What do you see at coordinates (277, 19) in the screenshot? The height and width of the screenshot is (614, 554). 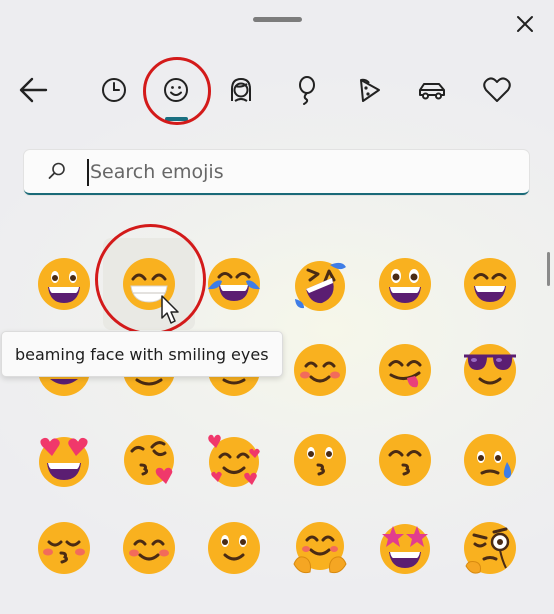 I see `drag-handle` at bounding box center [277, 19].